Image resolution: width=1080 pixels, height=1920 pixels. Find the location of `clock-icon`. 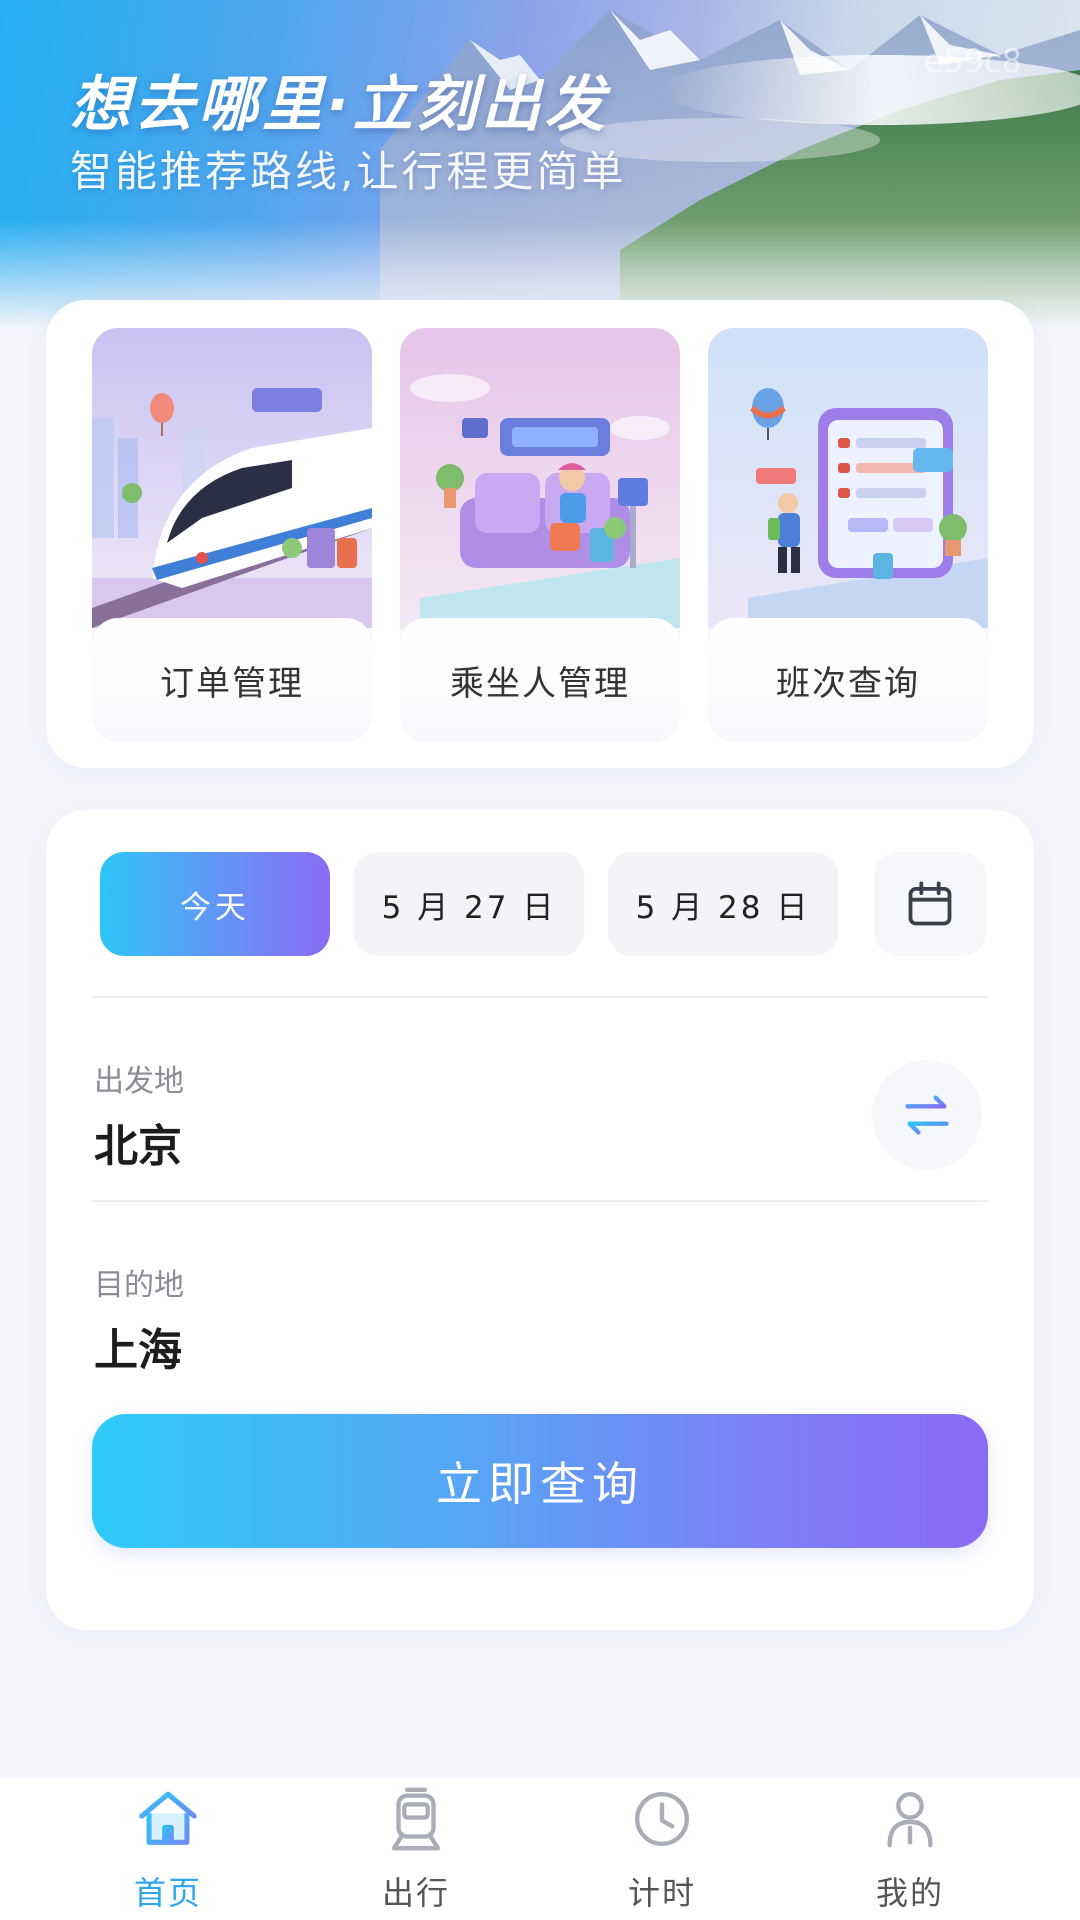

clock-icon is located at coordinates (662, 1819).